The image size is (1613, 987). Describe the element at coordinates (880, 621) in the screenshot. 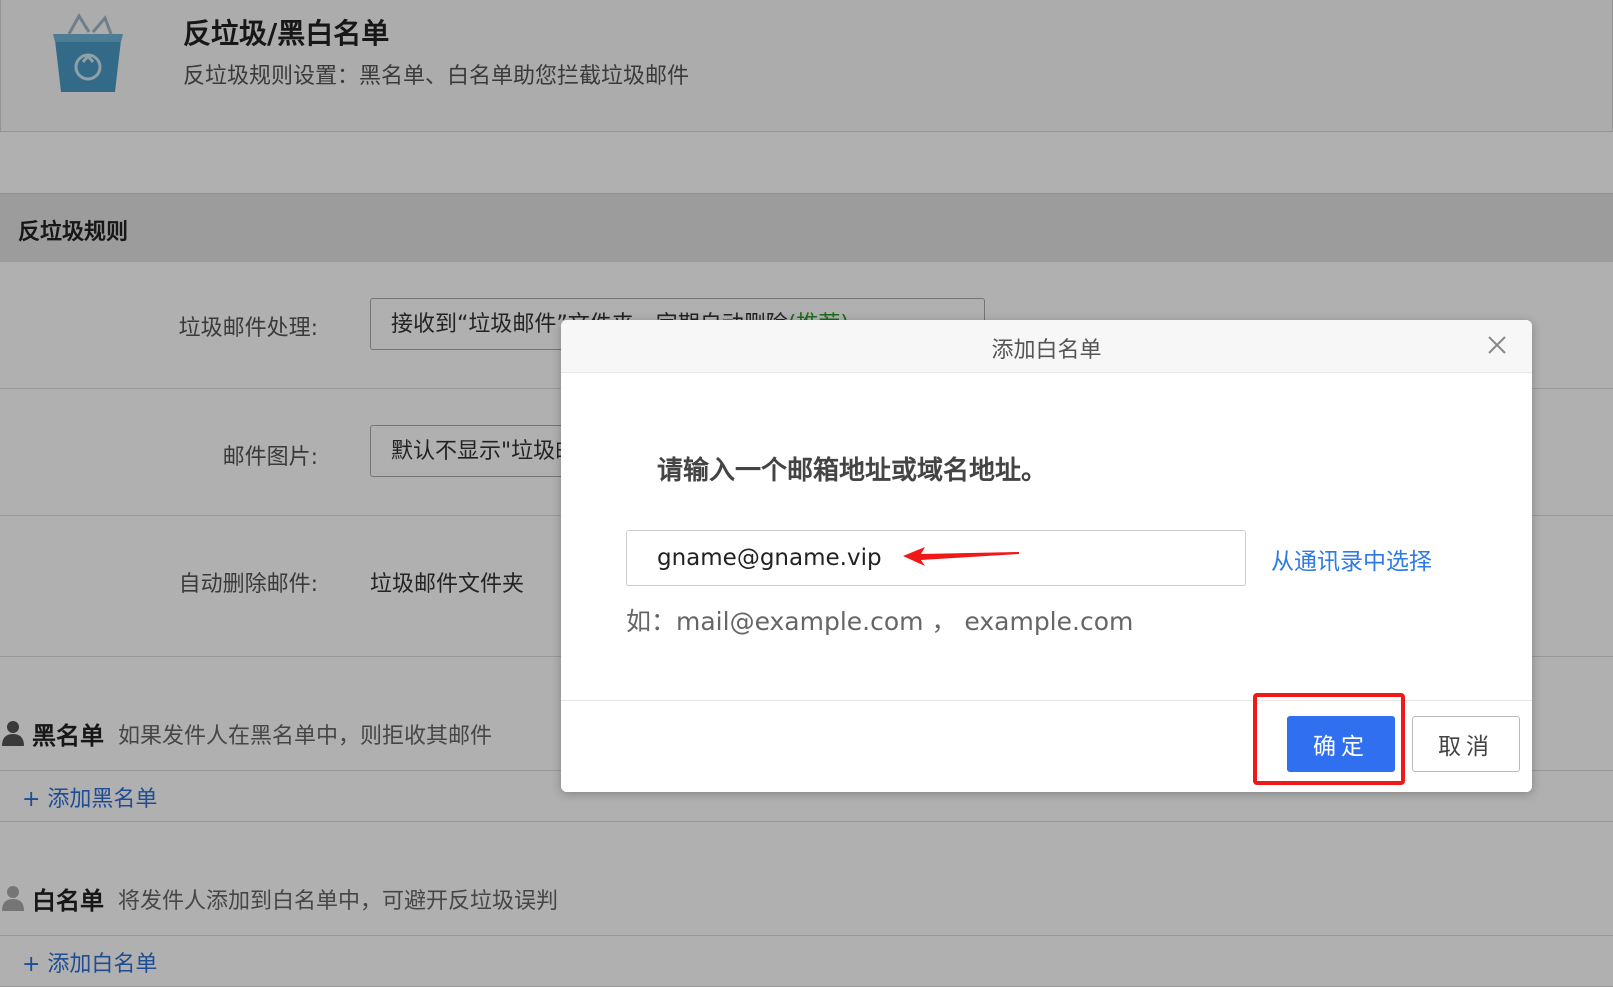

I see `example-hint: 如：mail@example.com ， example.com` at that location.